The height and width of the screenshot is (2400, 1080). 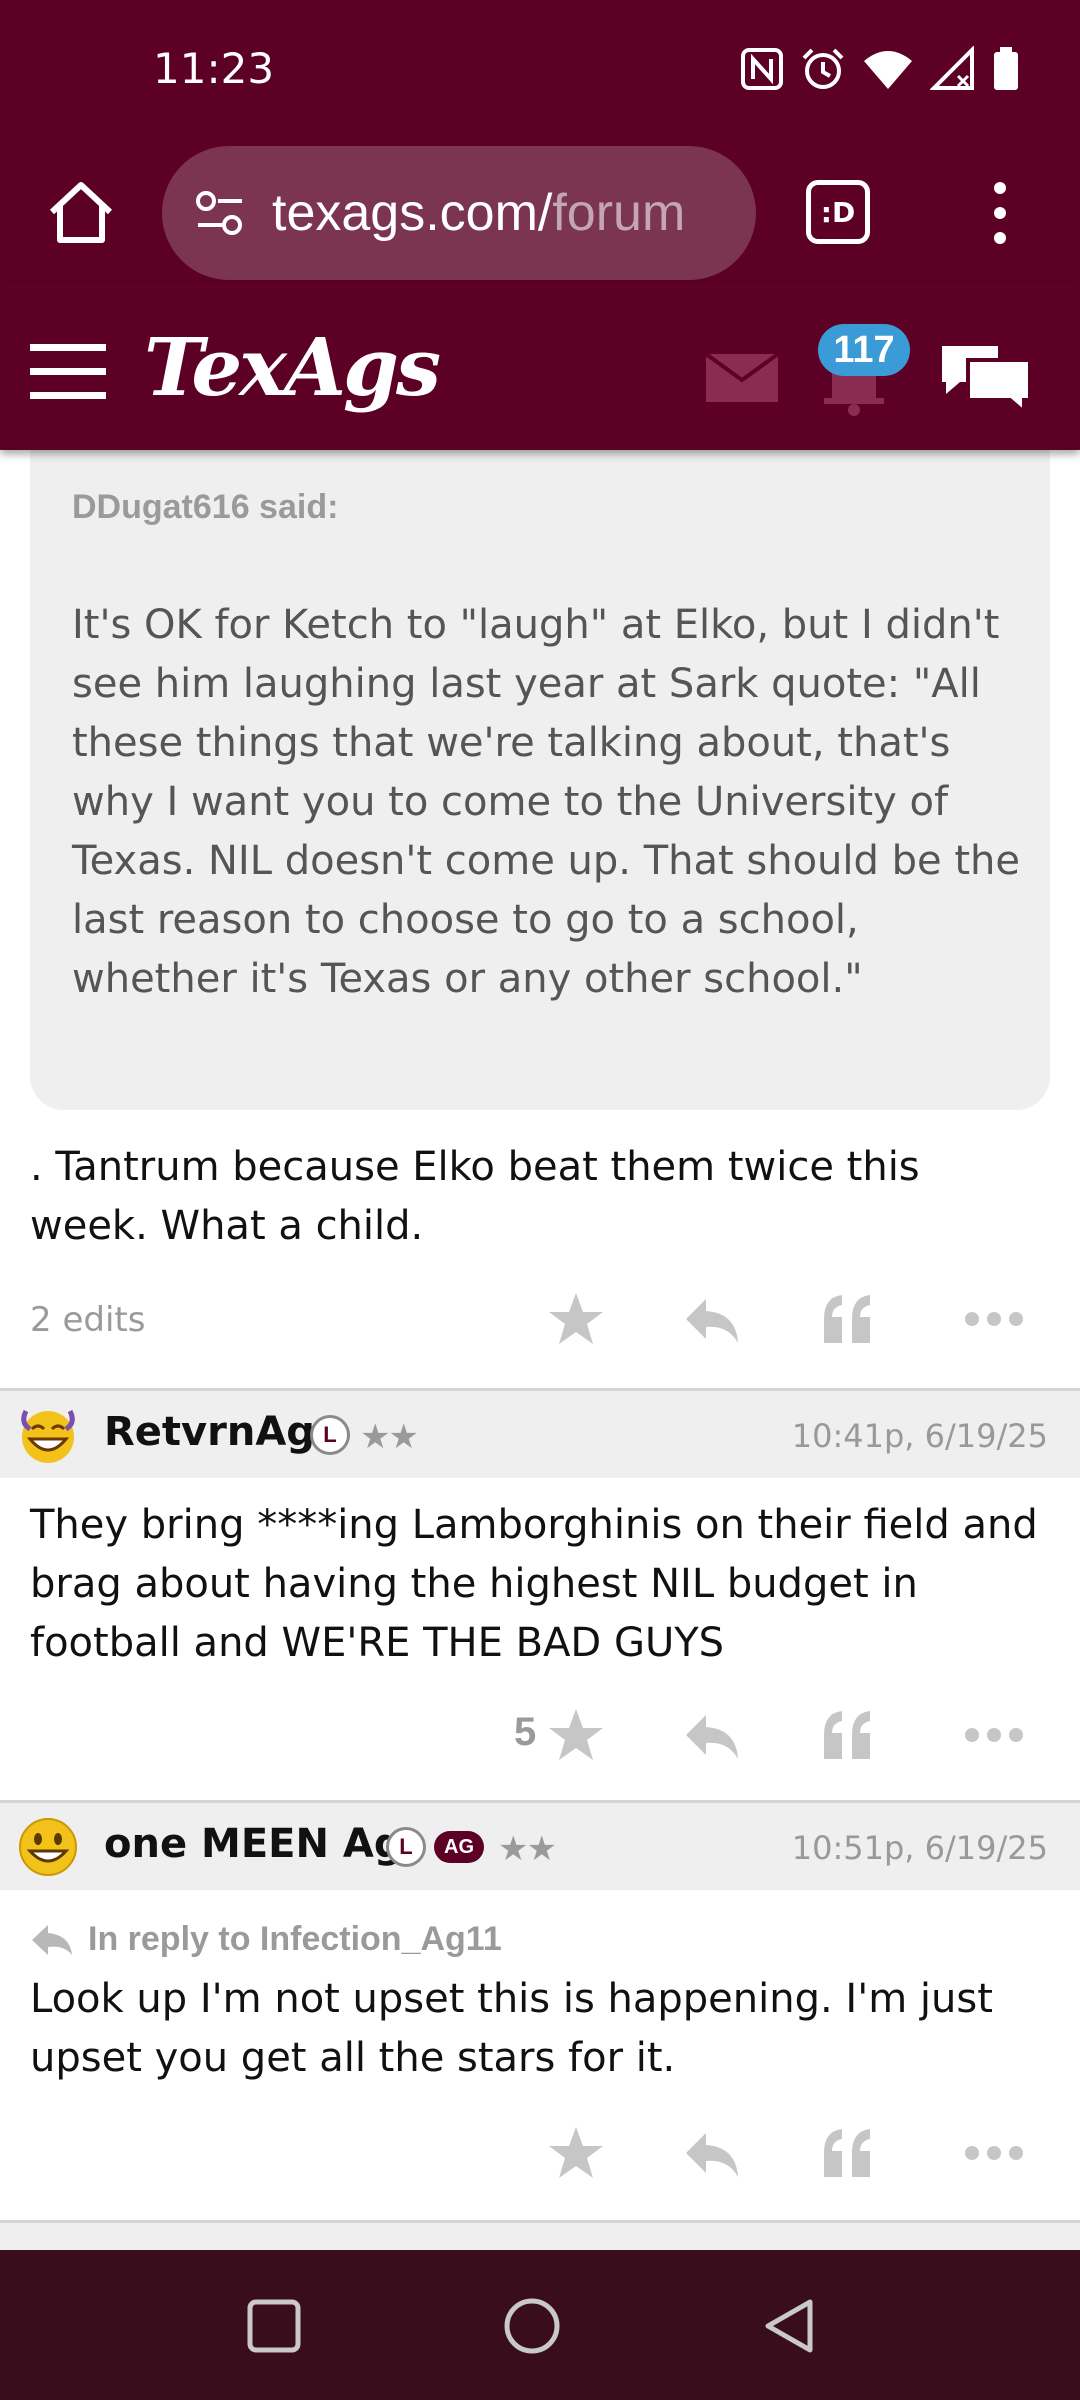 What do you see at coordinates (274, 2326) in the screenshot?
I see `recents-icon` at bounding box center [274, 2326].